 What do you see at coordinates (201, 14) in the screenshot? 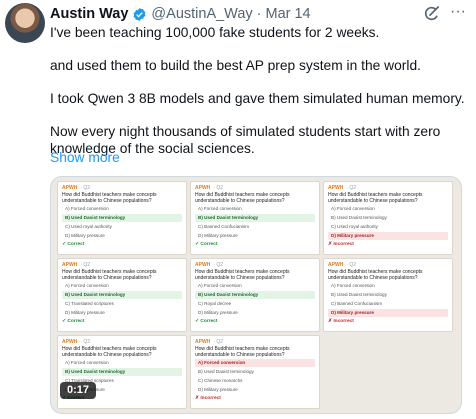
I see `author-handle: @AustinA_Way` at bounding box center [201, 14].